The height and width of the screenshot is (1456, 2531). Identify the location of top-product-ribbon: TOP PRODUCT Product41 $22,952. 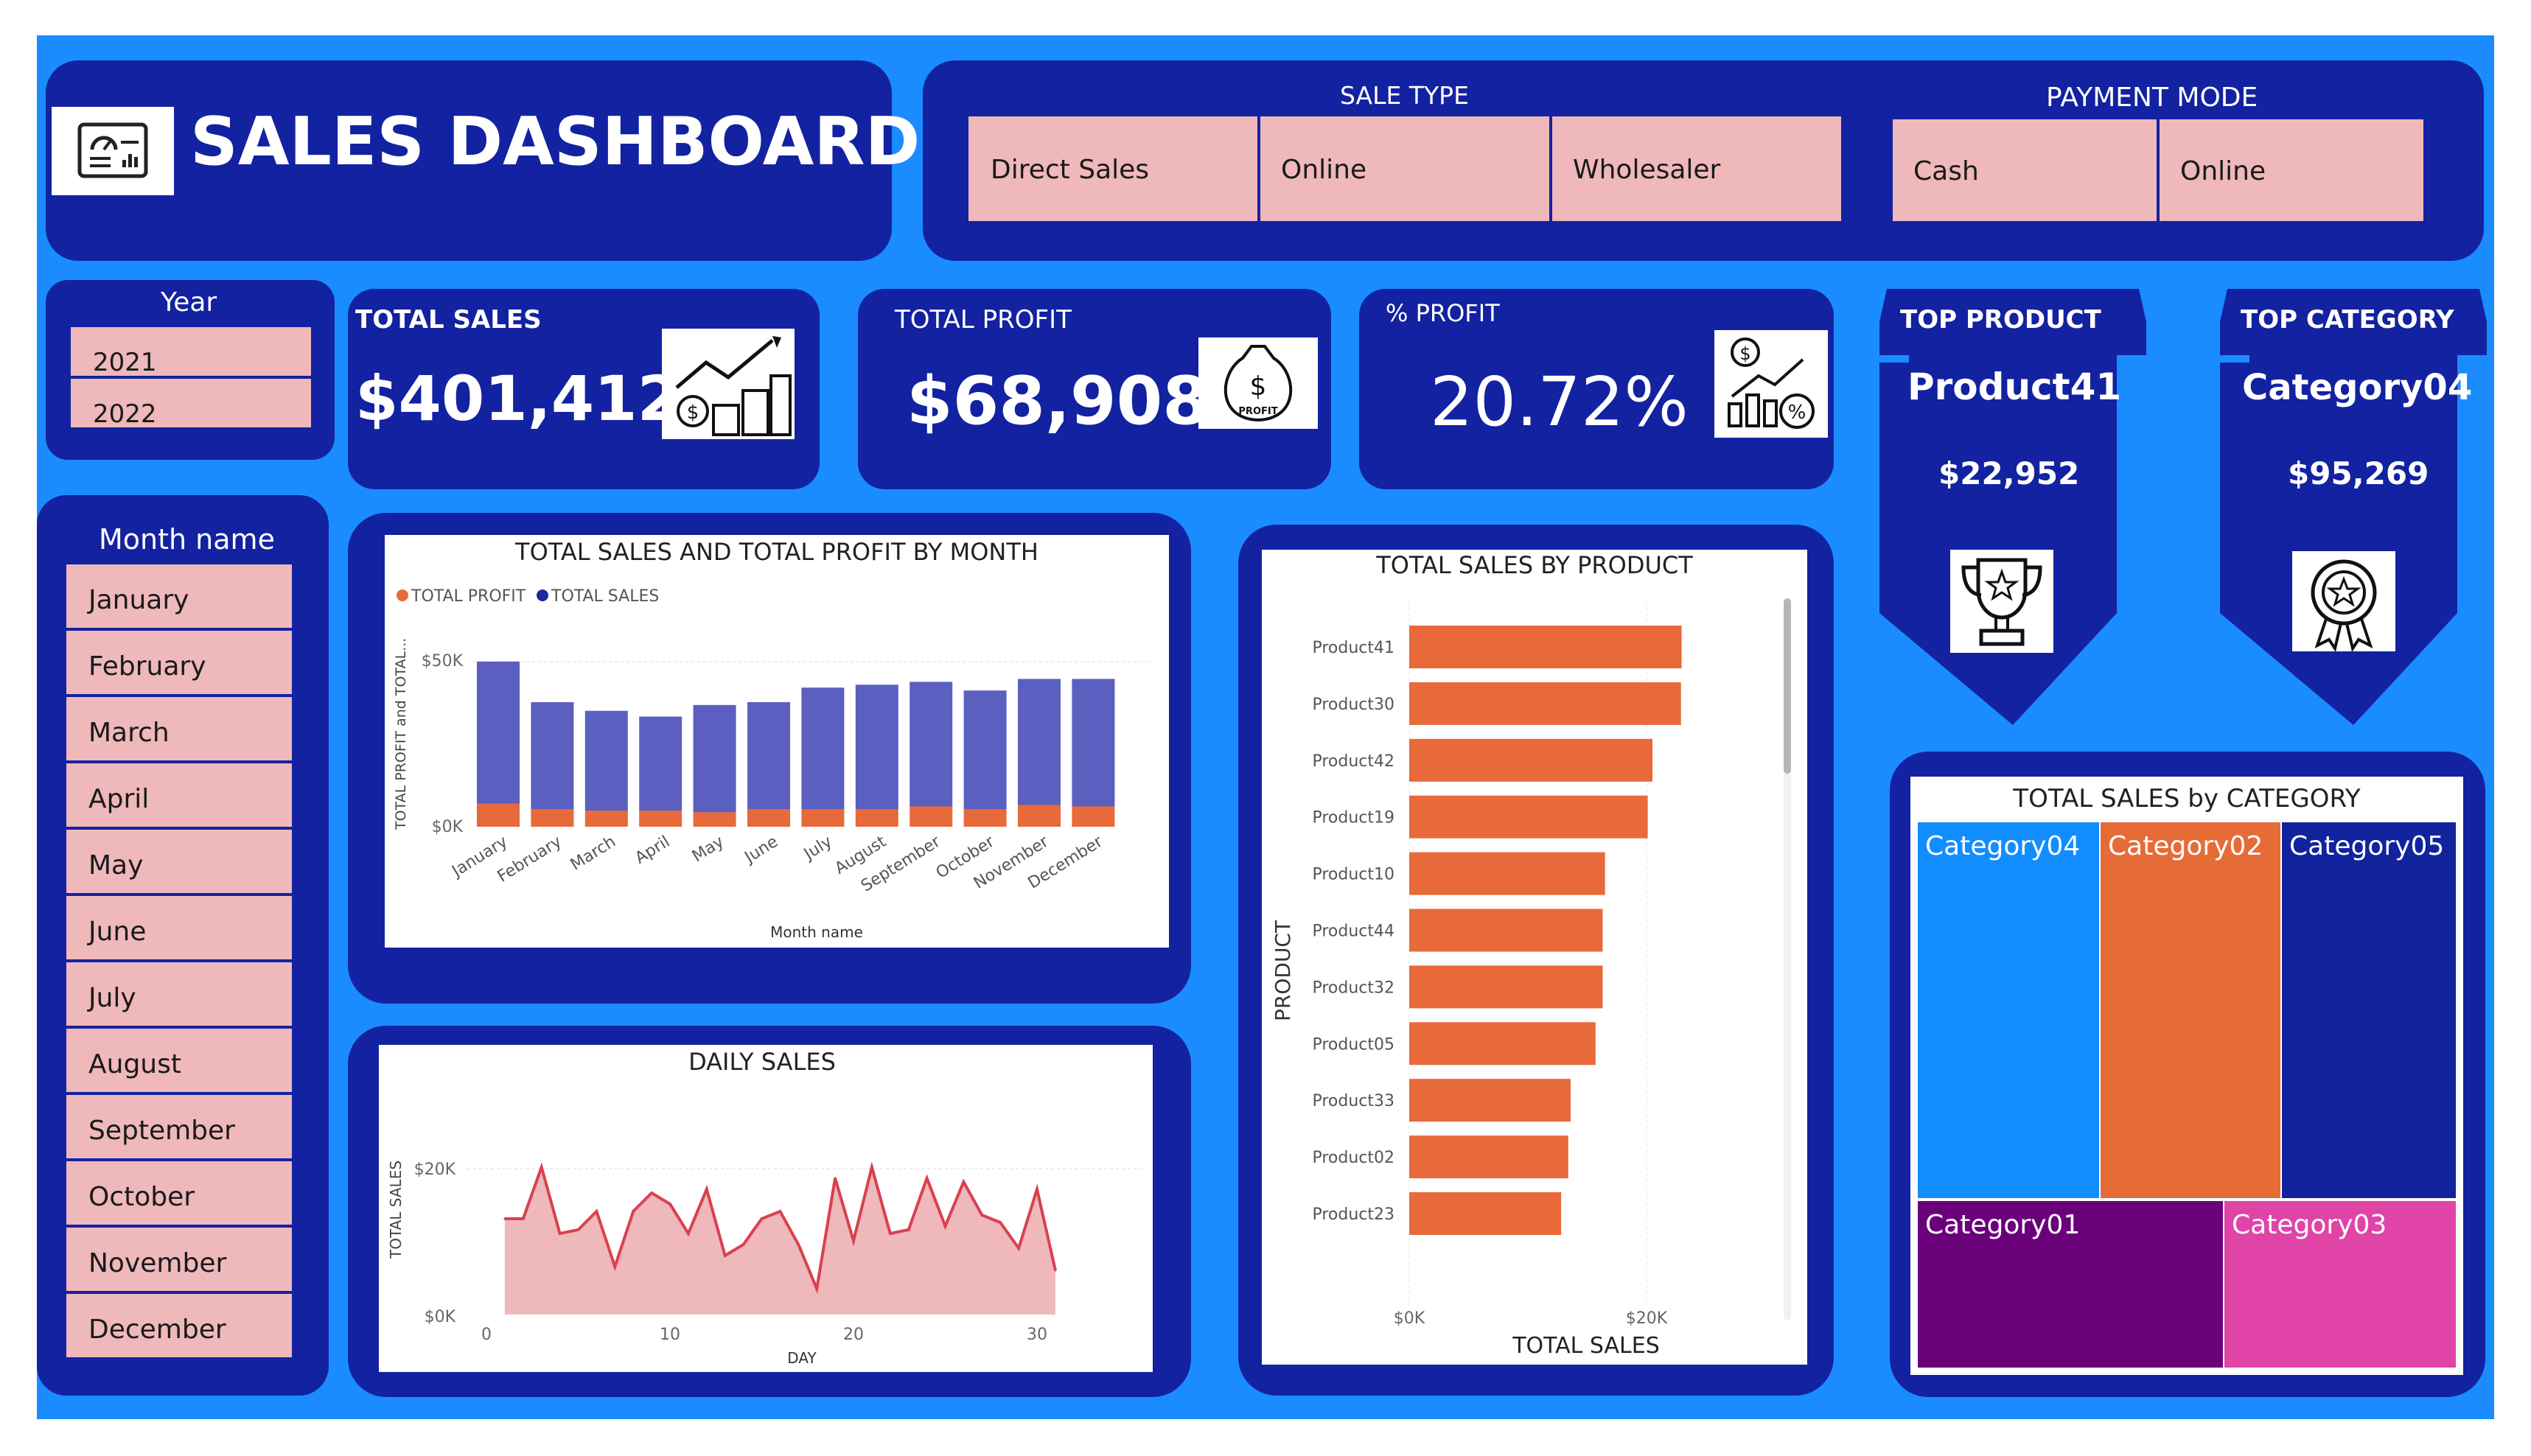
(2012, 510).